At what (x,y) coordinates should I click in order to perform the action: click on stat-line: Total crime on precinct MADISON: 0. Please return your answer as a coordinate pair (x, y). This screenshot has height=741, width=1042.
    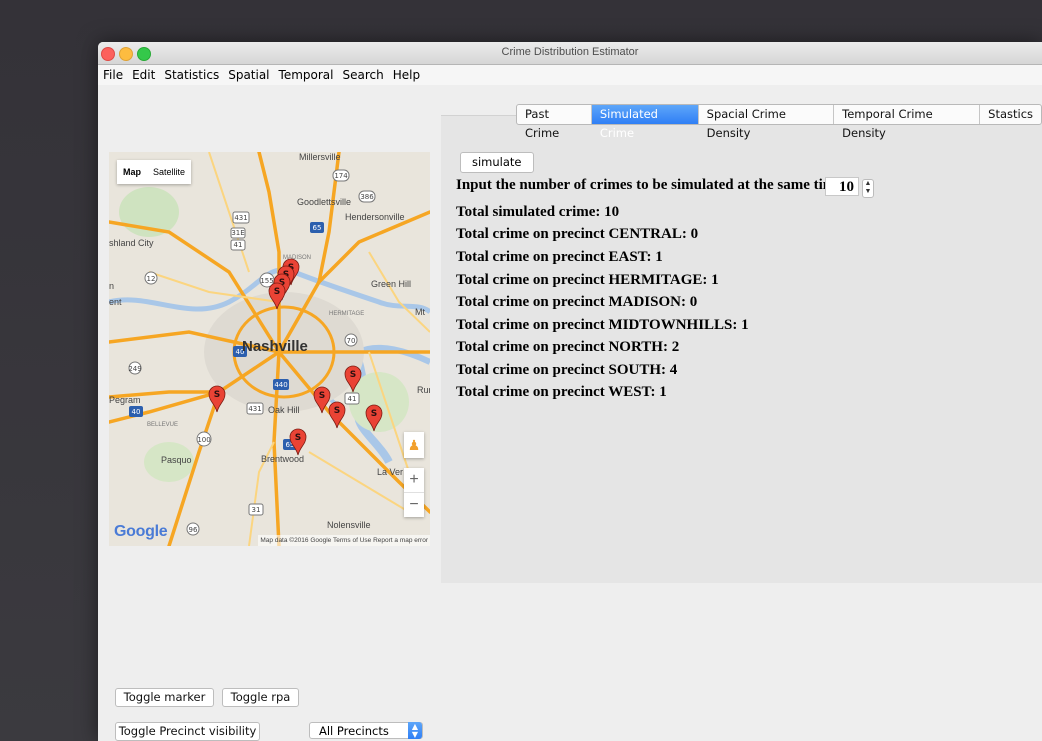
    Looking at the image, I should click on (577, 302).